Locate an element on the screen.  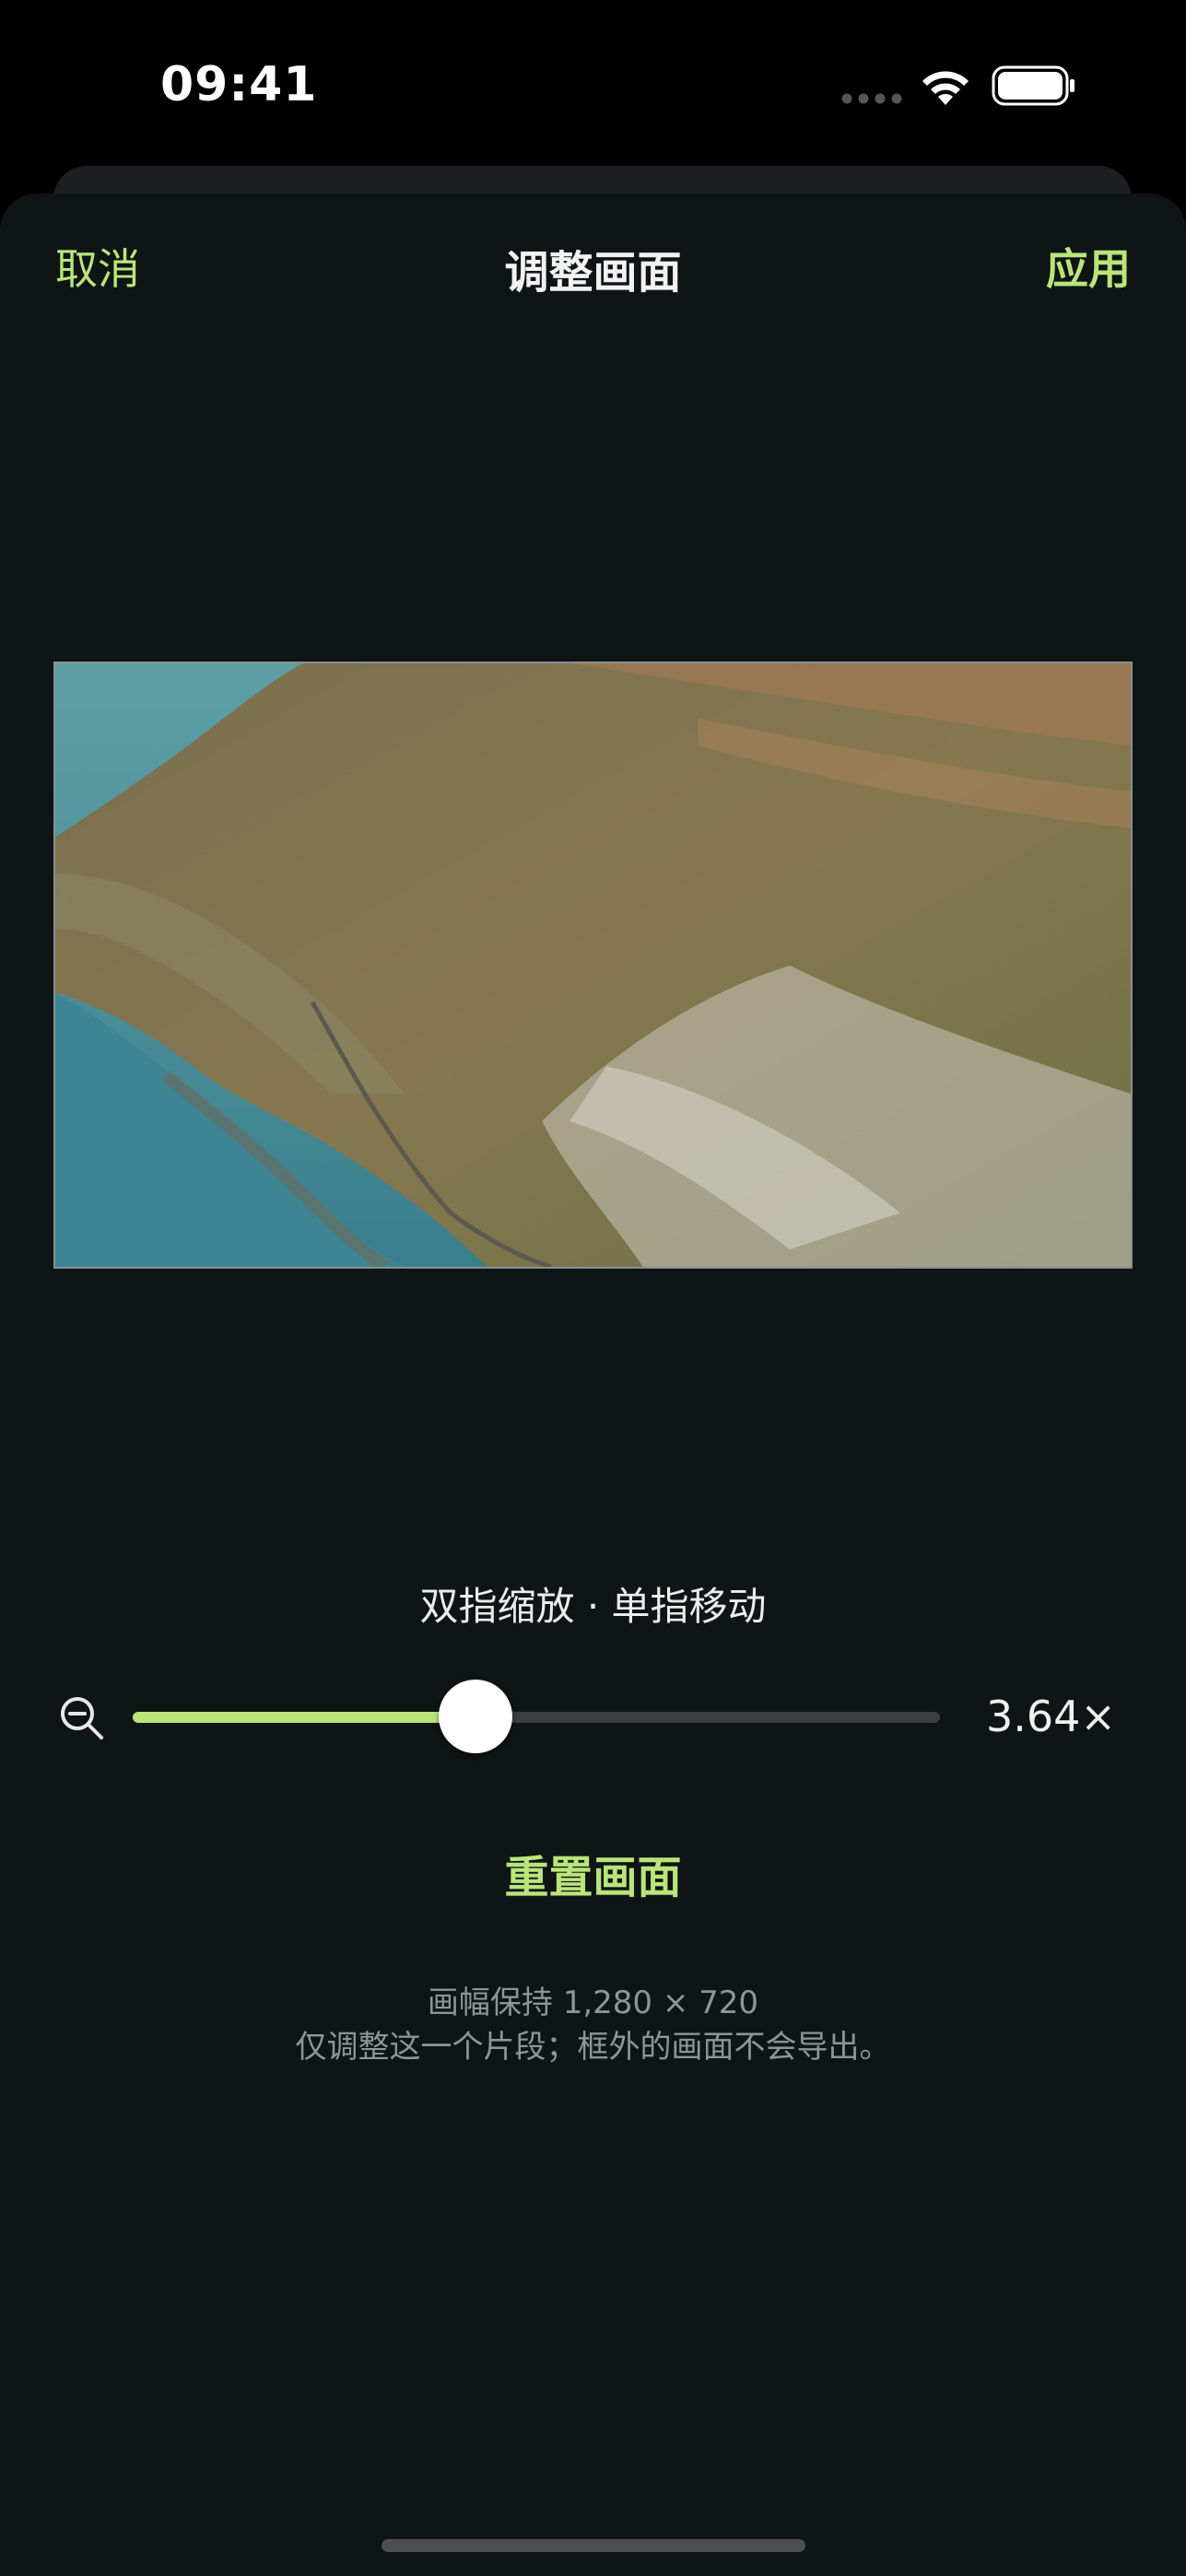
zoom-slider-fill is located at coordinates (304, 1717).